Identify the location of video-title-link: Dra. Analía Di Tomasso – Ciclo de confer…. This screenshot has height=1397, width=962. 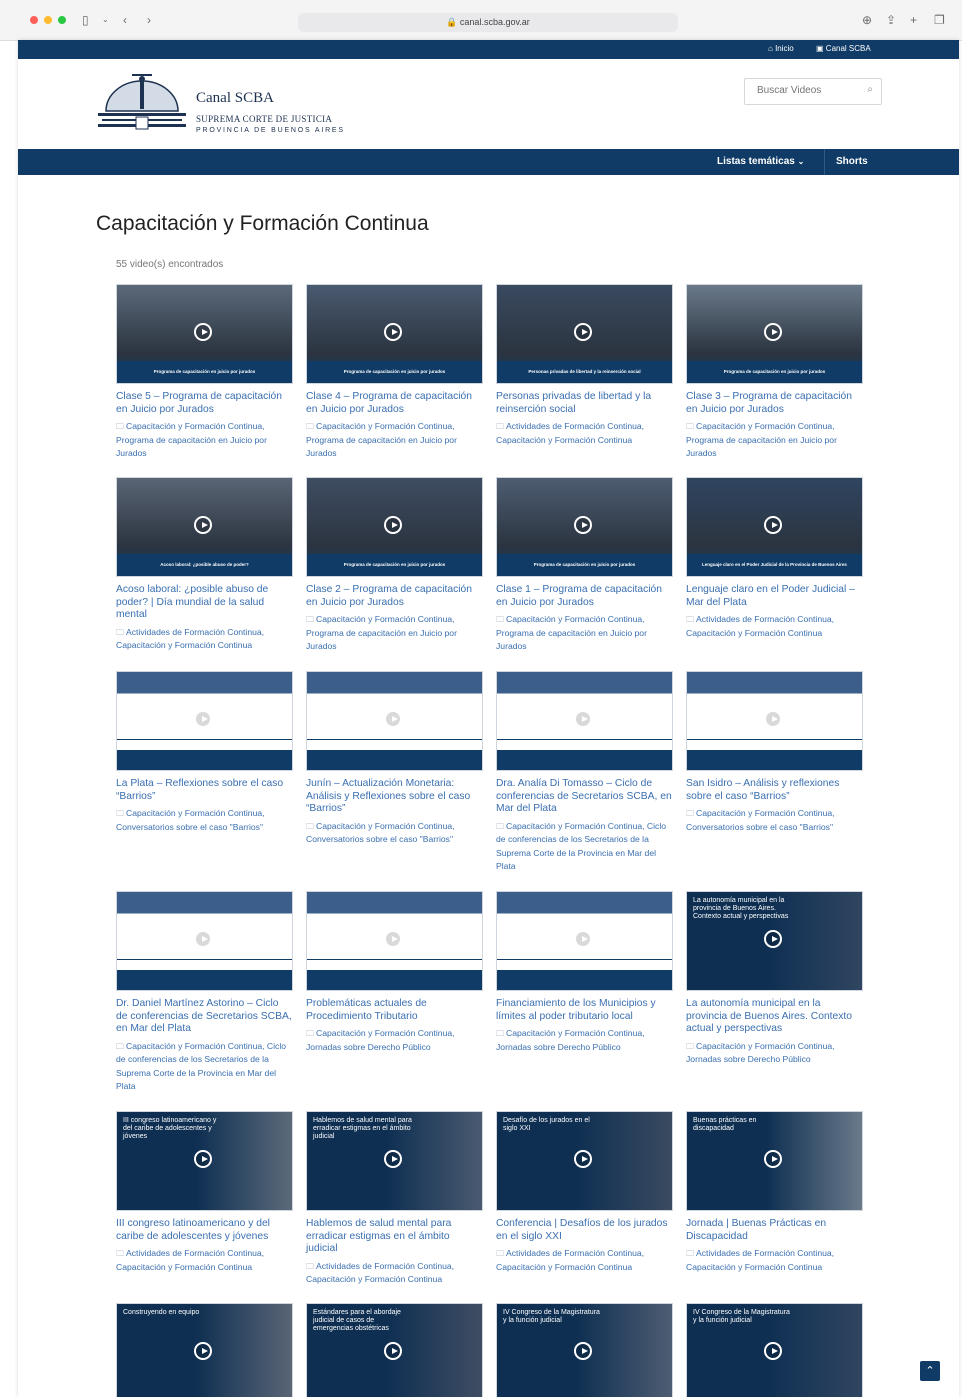
(584, 797).